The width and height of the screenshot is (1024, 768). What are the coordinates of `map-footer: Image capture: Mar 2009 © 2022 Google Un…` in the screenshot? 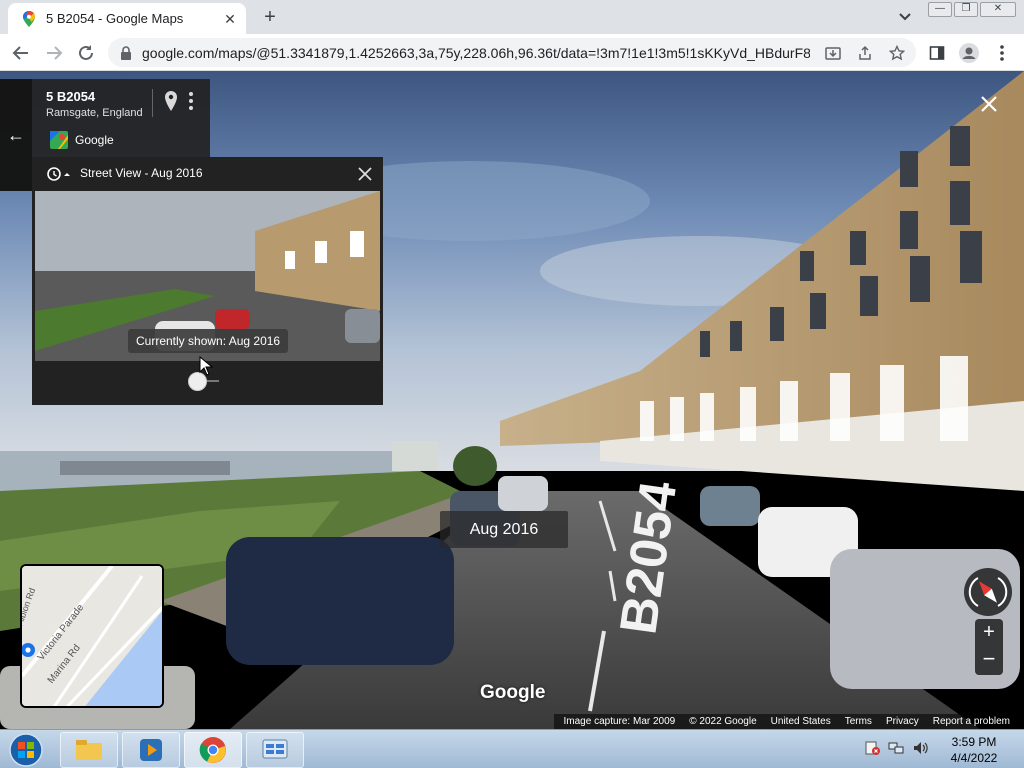 It's located at (789, 721).